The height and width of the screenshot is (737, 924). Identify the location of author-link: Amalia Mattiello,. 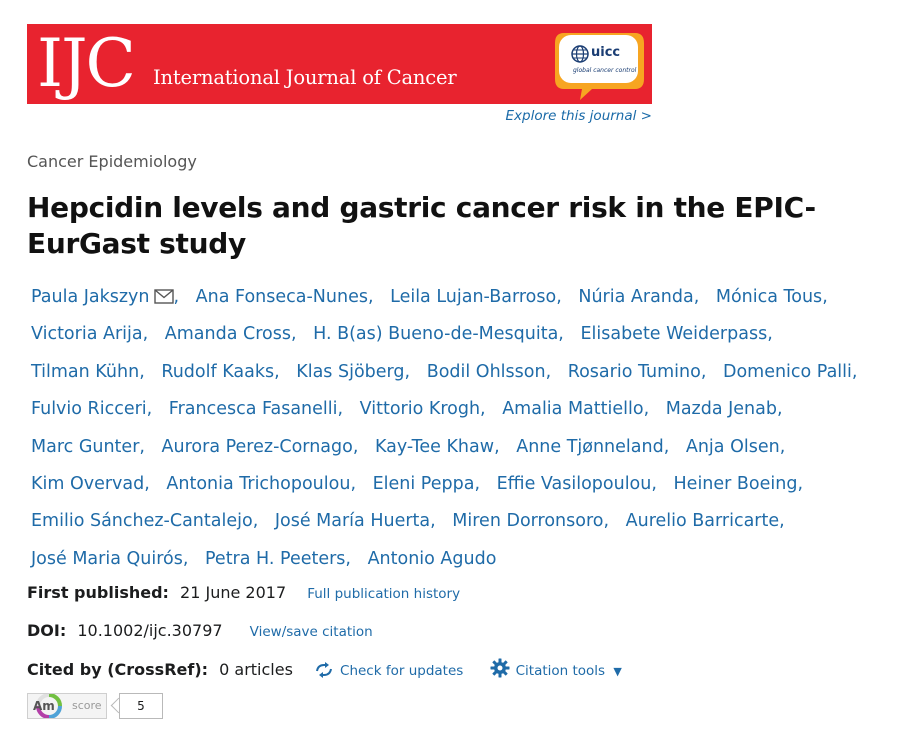
(581, 409).